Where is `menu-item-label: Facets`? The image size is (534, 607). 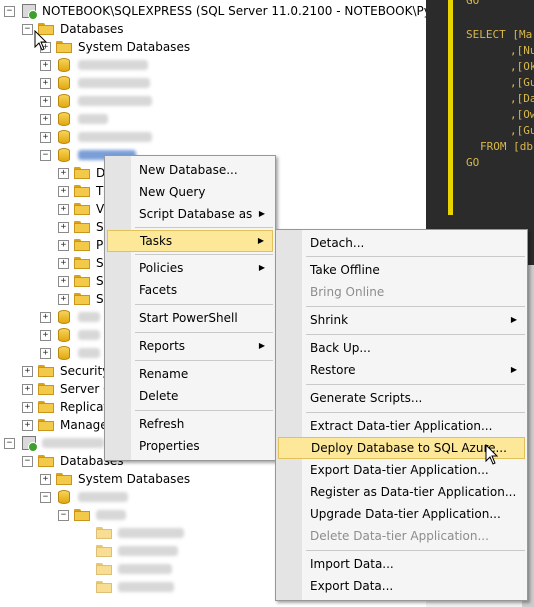
menu-item-label: Facets is located at coordinates (158, 290).